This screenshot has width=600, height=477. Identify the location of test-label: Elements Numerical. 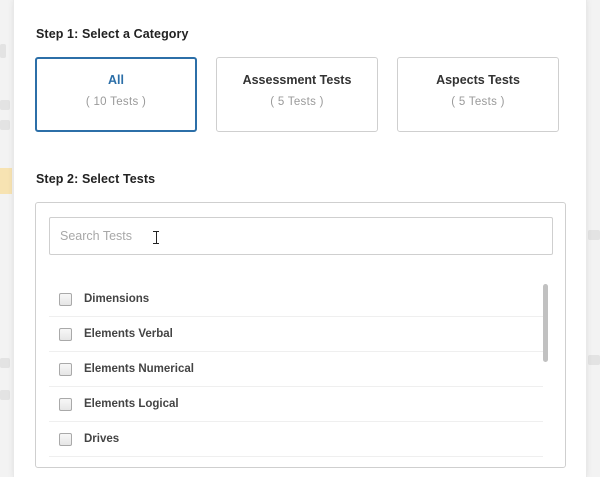
(139, 369).